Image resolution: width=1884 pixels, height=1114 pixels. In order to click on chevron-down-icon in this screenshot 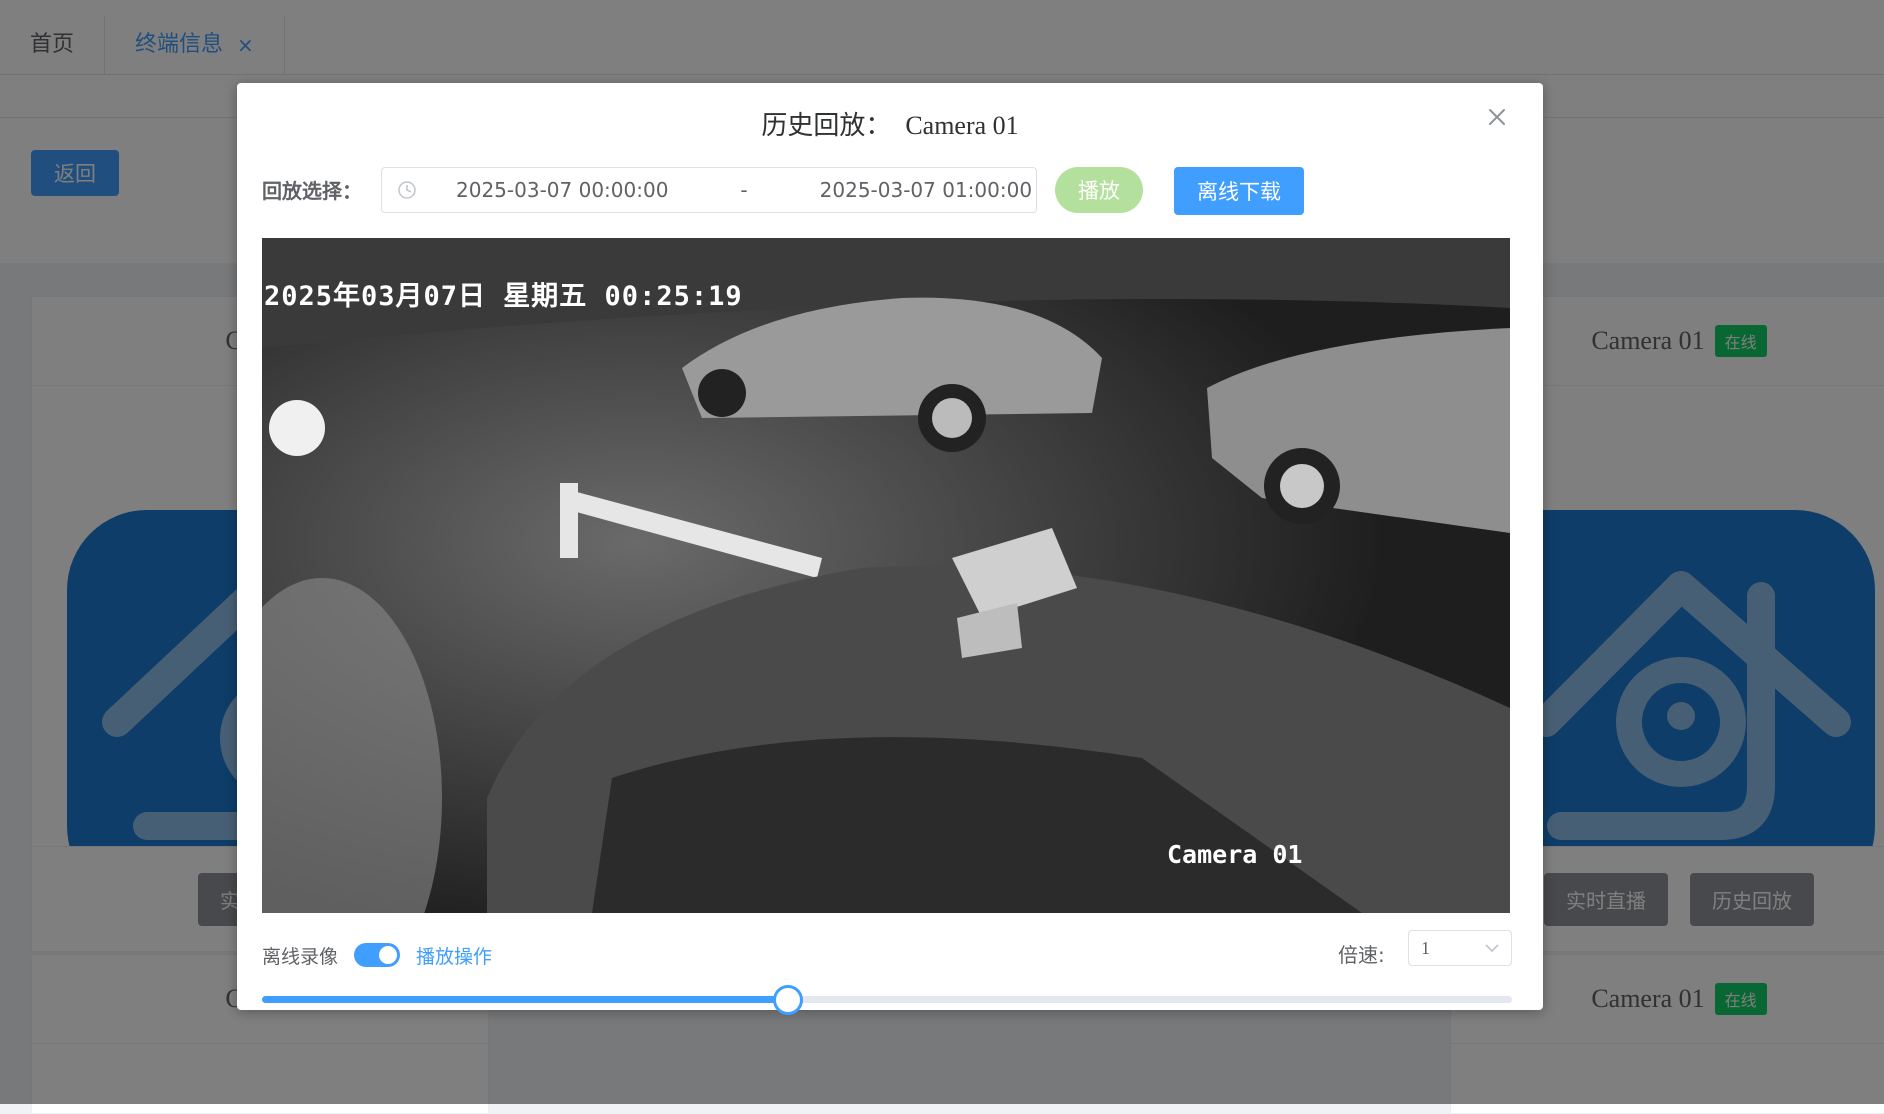, I will do `click(1492, 948)`.